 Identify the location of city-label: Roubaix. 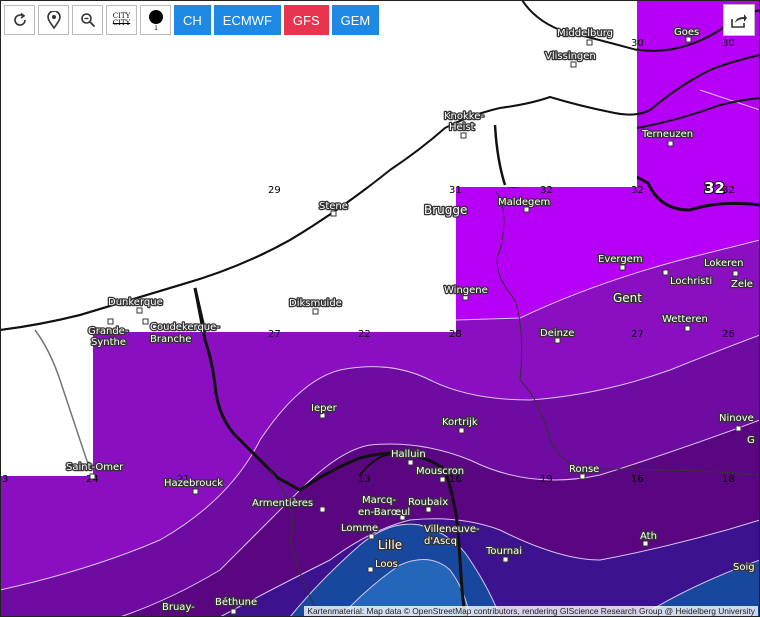
(428, 502).